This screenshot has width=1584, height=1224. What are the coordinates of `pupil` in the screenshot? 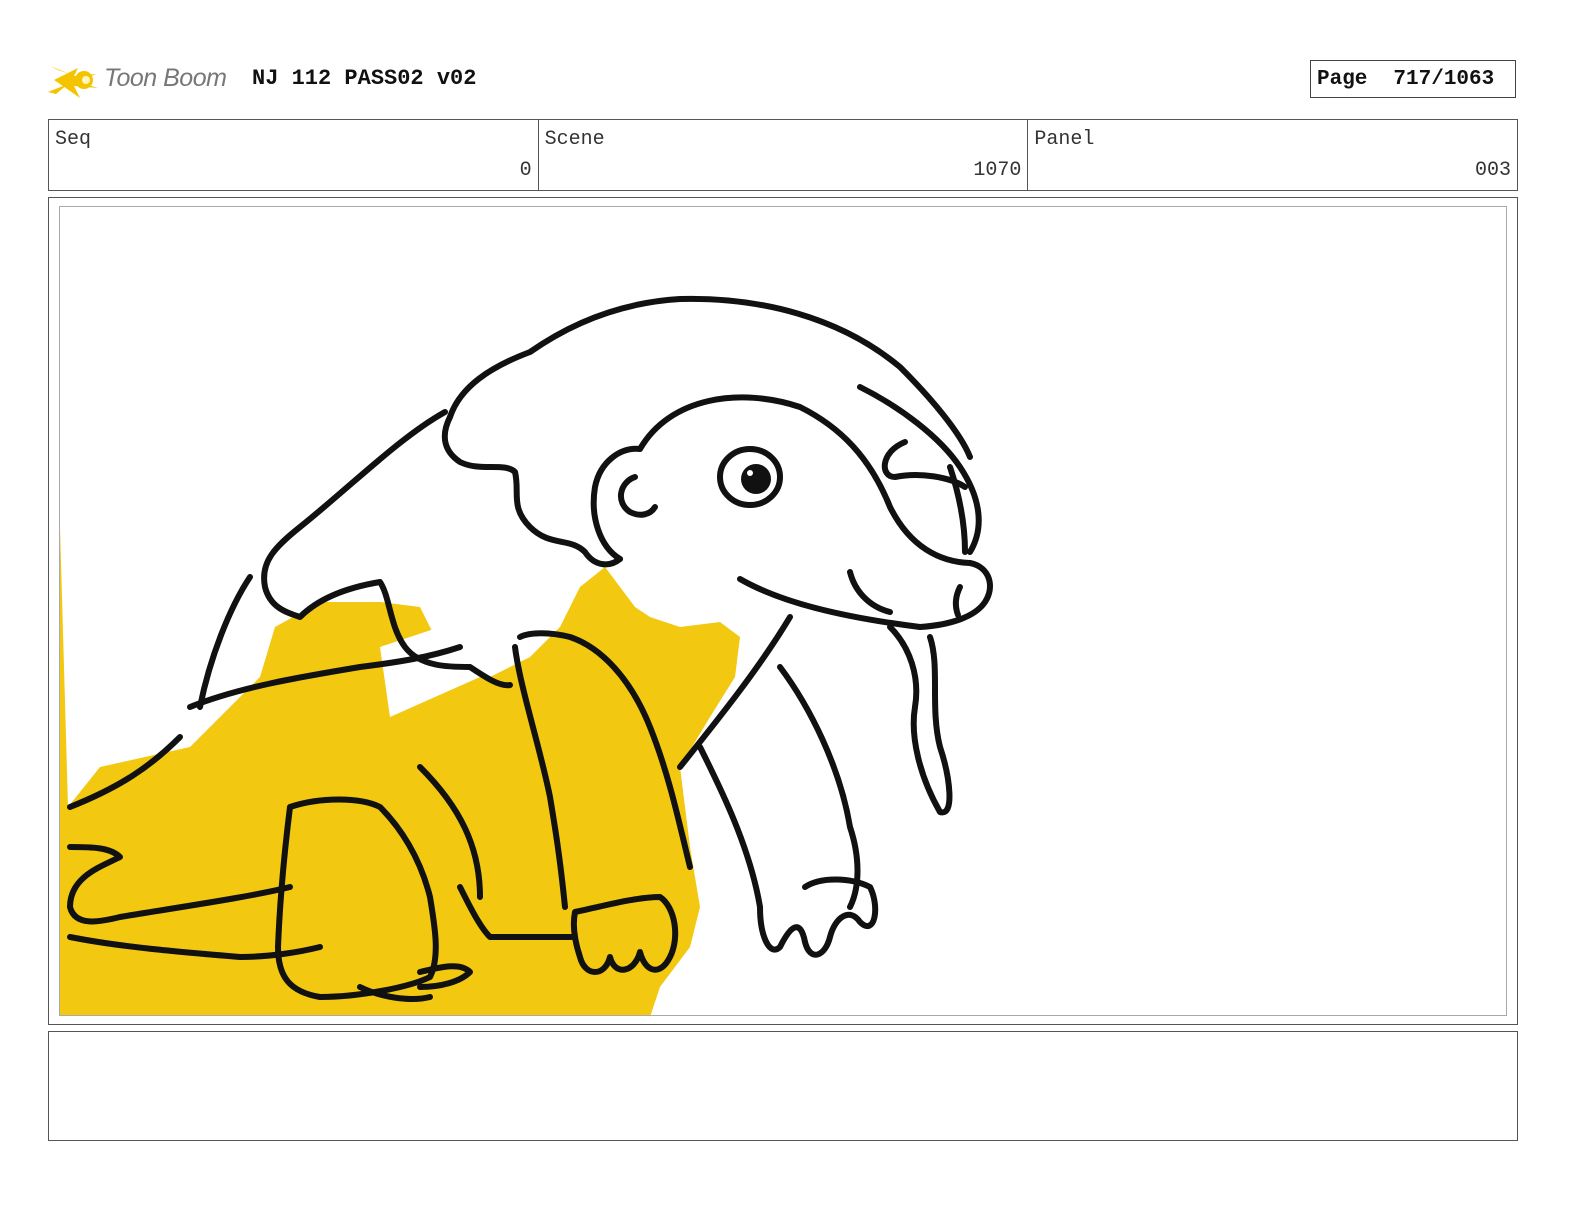 It's located at (756, 479).